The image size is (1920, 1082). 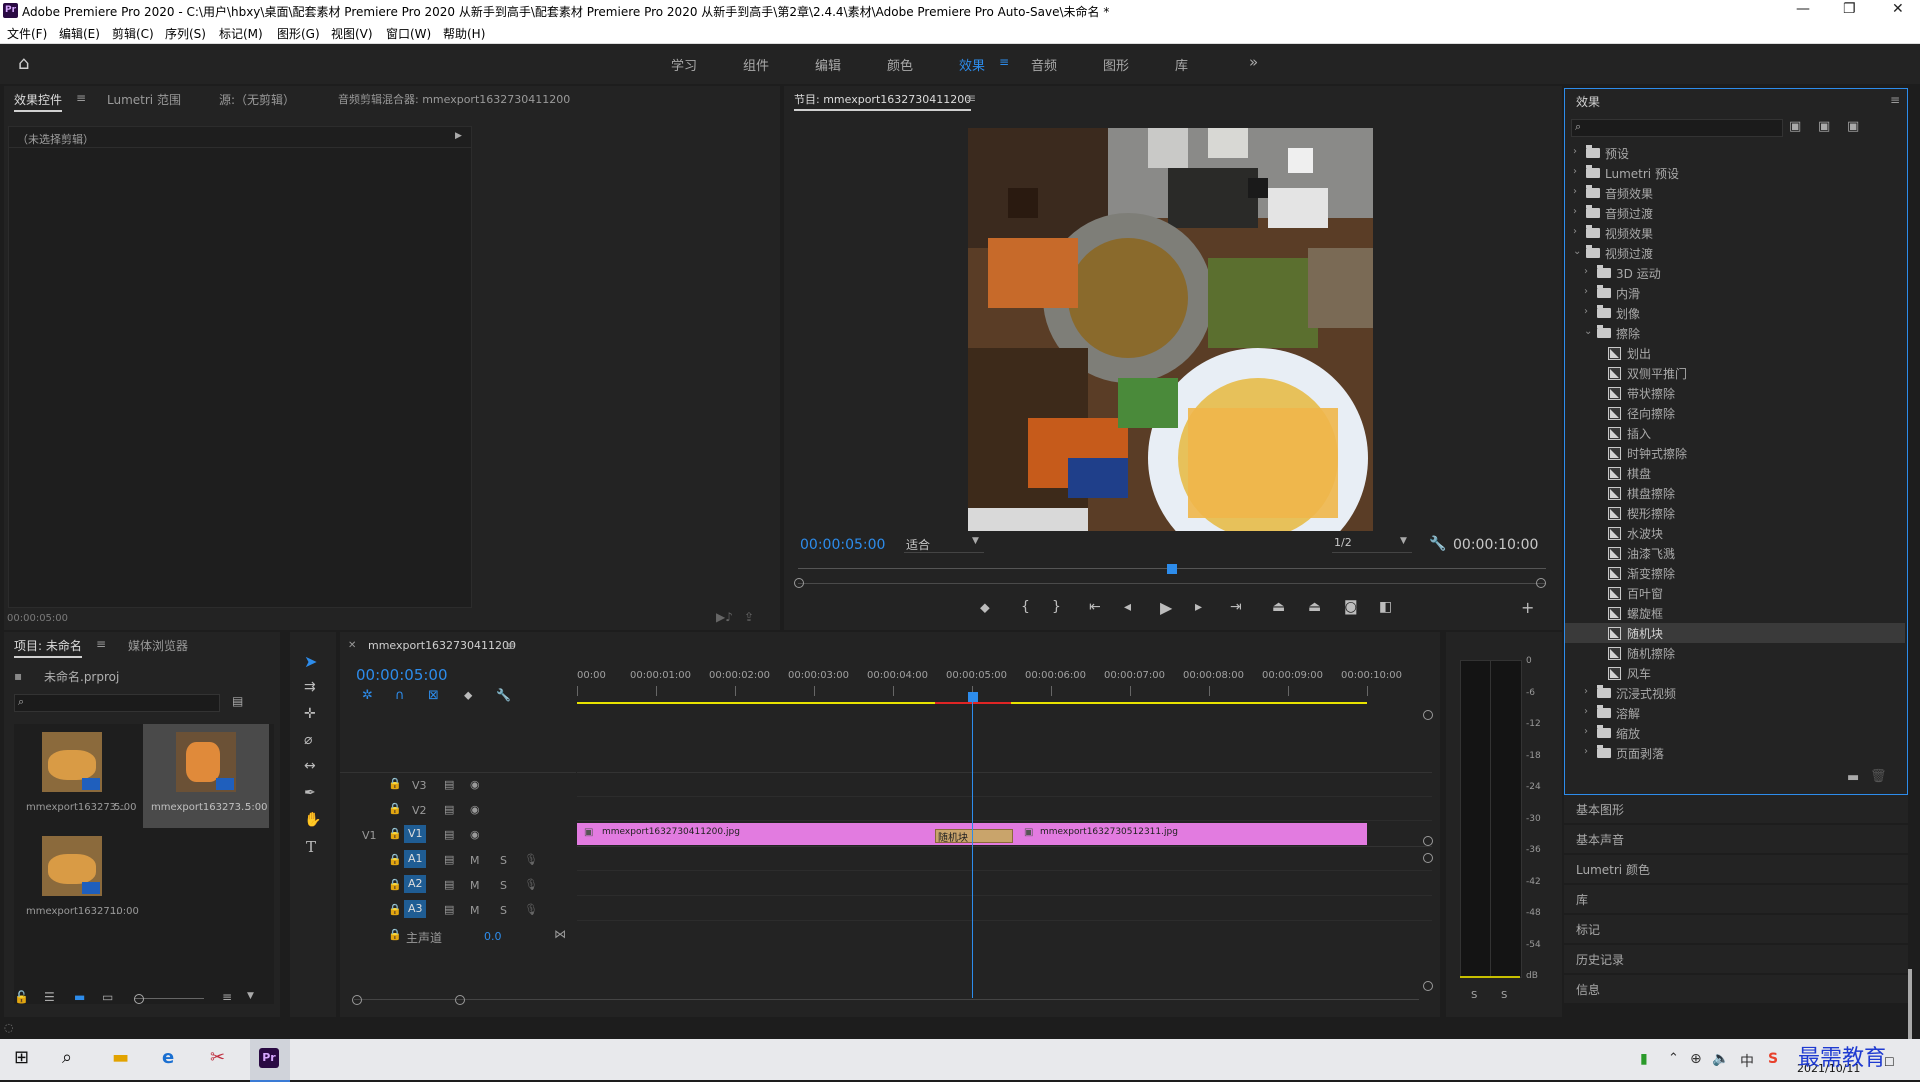 What do you see at coordinates (1736, 959) in the screenshot?
I see `panel-history: 历史记录` at bounding box center [1736, 959].